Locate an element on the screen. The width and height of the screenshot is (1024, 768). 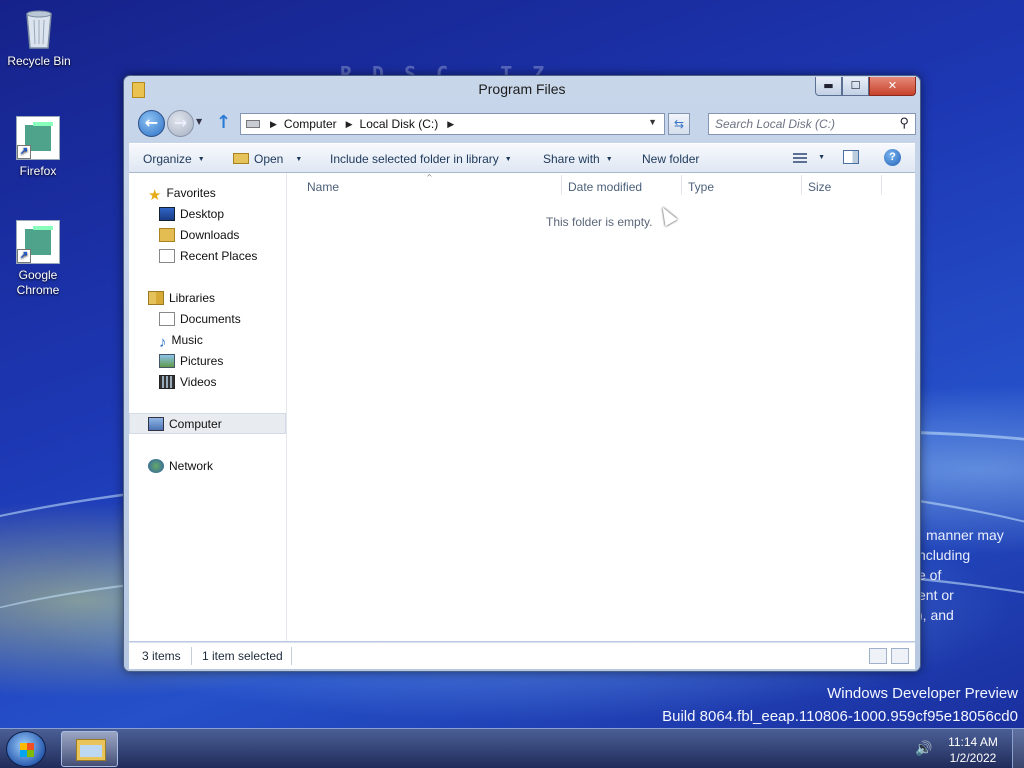
nav-item-libraries: Libraries is located at coordinates (207, 298).